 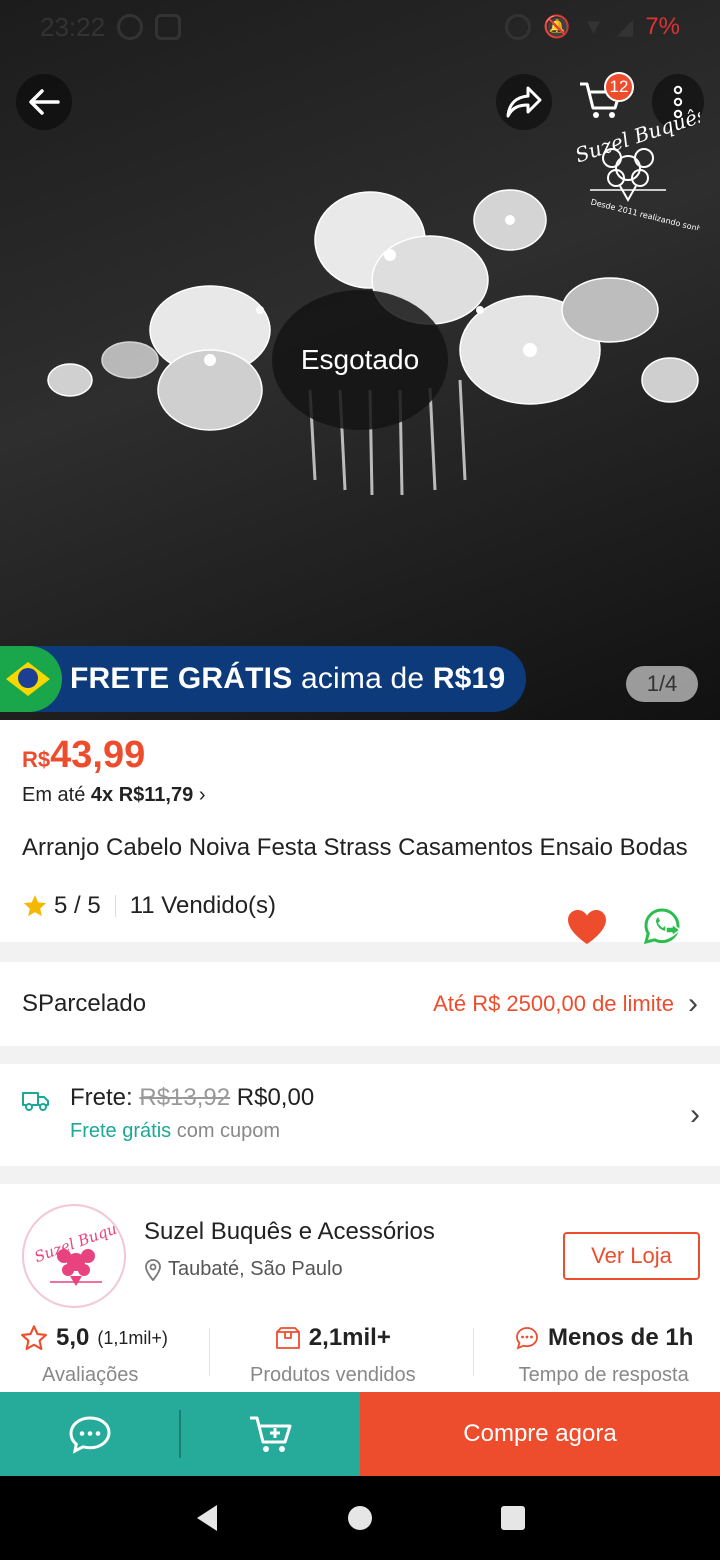 What do you see at coordinates (203, 905) in the screenshot?
I see `sold-count: 11 Vendido(s)` at bounding box center [203, 905].